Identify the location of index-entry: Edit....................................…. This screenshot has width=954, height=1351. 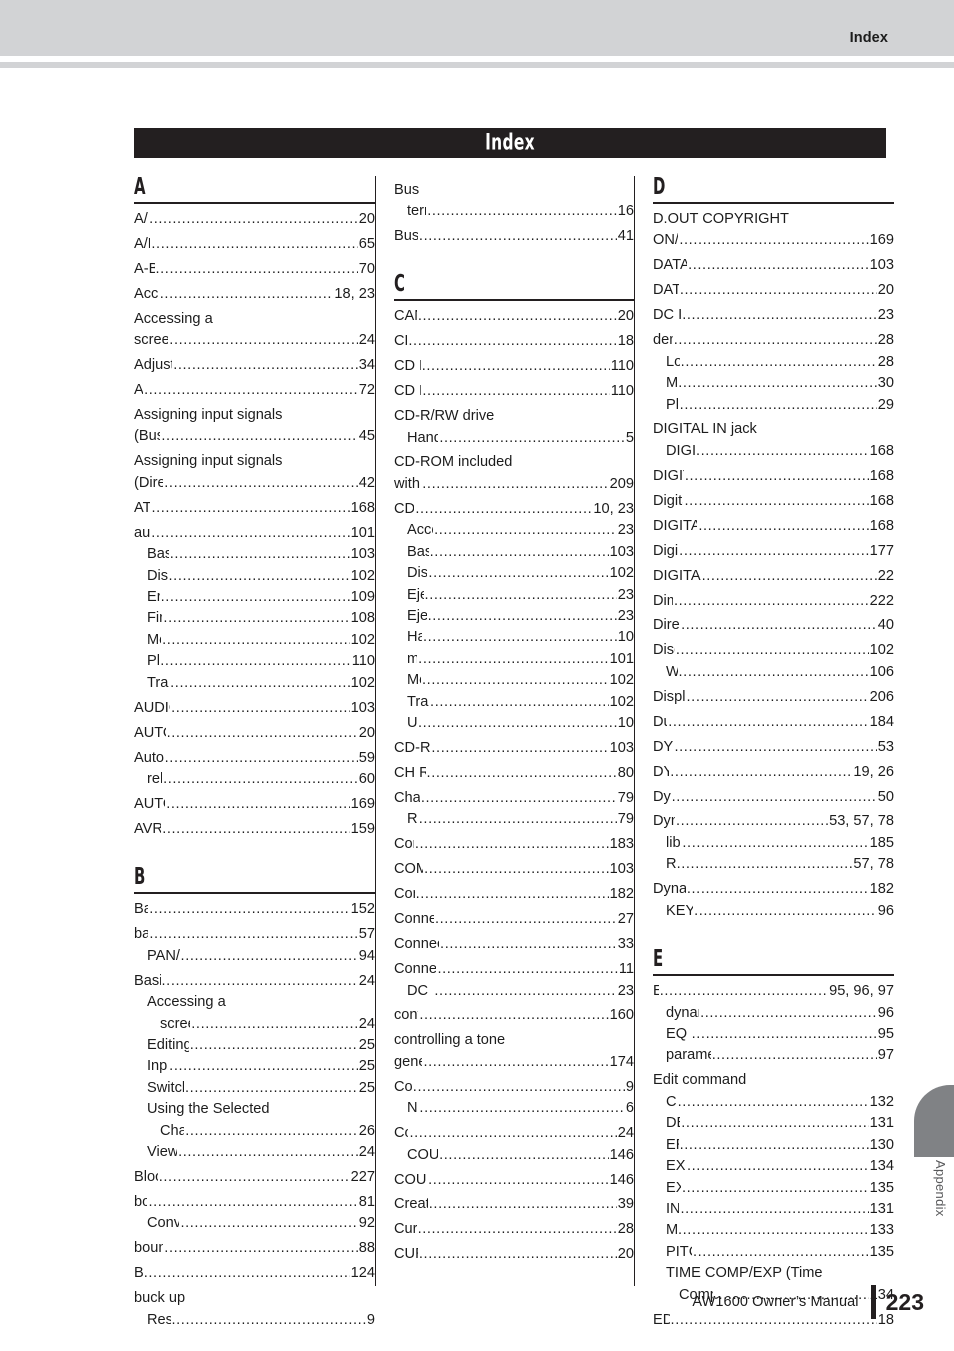
(773, 991).